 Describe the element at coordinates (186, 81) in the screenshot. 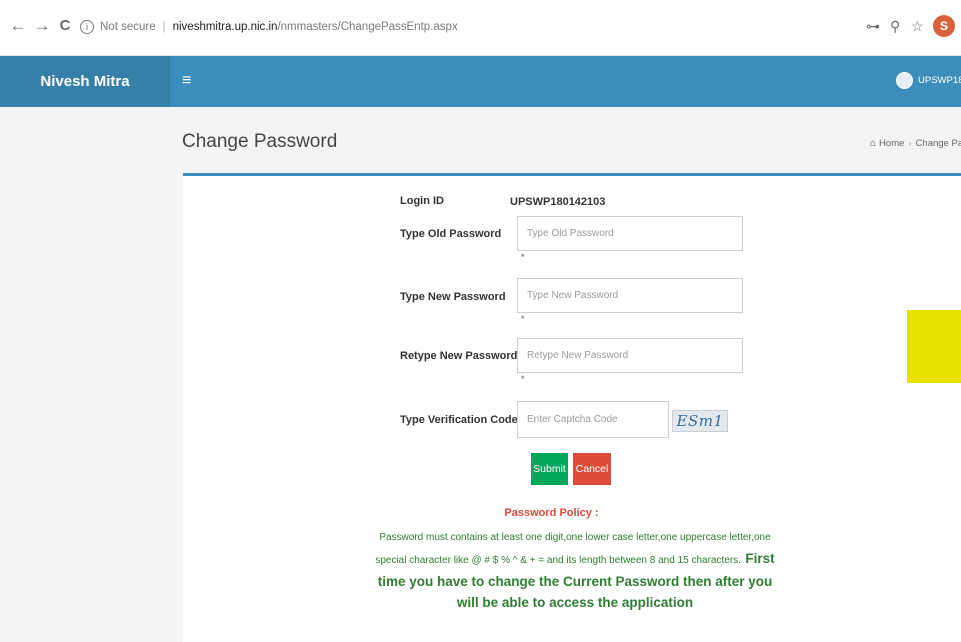

I see `menu-toggle-icon: ≡` at that location.